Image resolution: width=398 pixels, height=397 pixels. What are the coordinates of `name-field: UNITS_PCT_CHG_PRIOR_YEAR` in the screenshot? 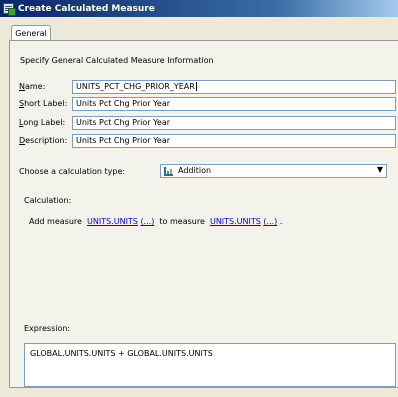 It's located at (234, 87).